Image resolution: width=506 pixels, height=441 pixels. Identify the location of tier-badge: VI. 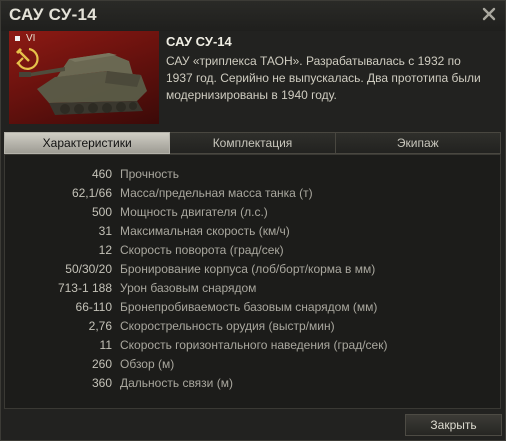
(25, 38).